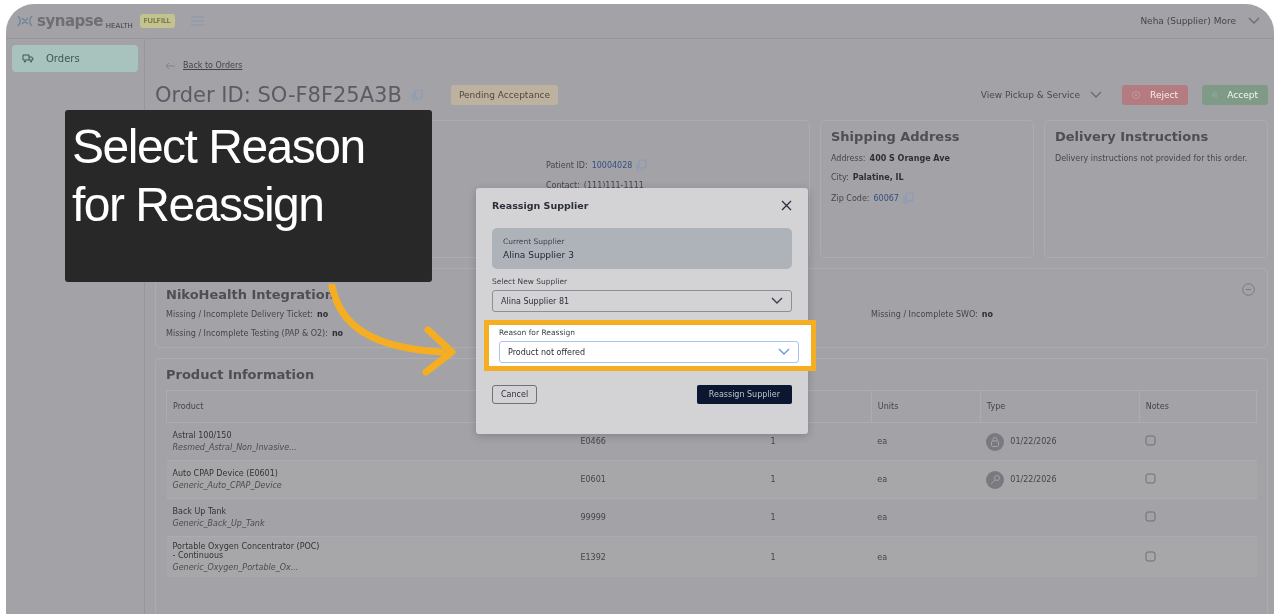  What do you see at coordinates (850, 198) in the screenshot?
I see `field-label: Zip Code:` at bounding box center [850, 198].